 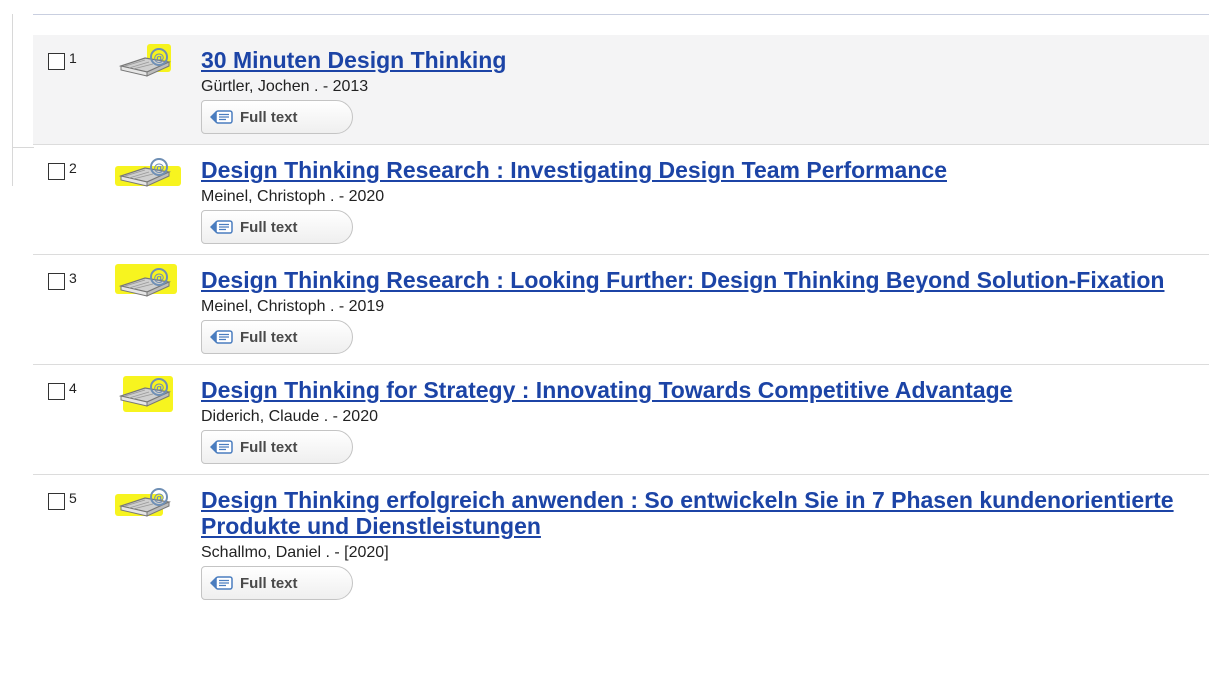 What do you see at coordinates (295, 552) in the screenshot?
I see `record-author-year: Schallmo, Daniel . - [2020]` at bounding box center [295, 552].